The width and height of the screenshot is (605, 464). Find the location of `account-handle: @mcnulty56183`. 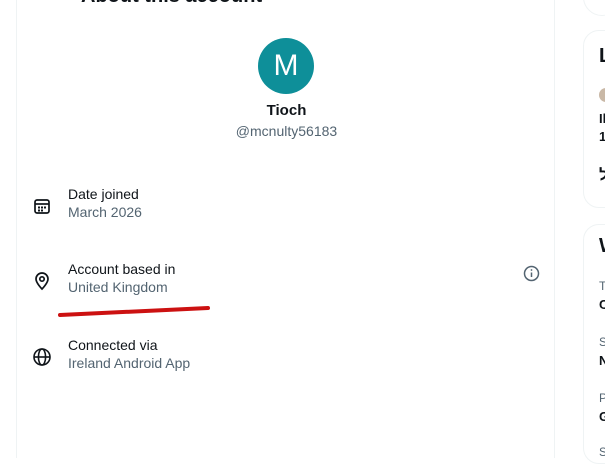

account-handle: @mcnulty56183 is located at coordinates (286, 131).